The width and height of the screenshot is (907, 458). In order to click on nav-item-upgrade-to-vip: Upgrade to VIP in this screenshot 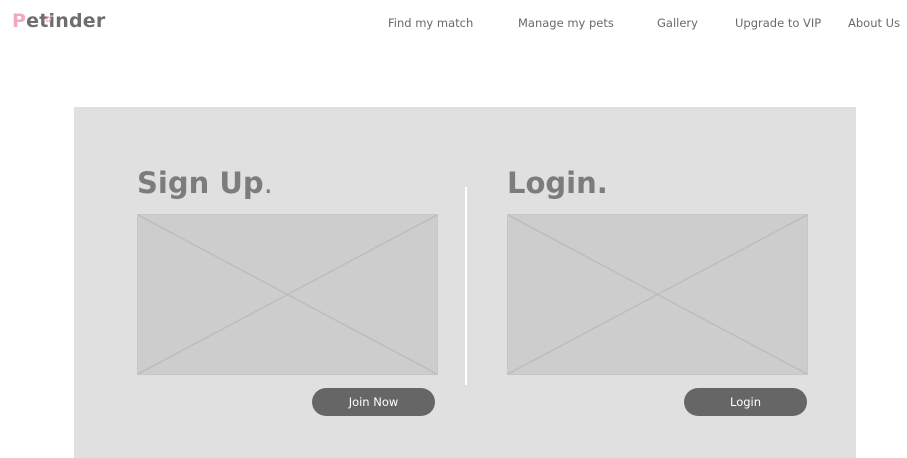, I will do `click(778, 23)`.